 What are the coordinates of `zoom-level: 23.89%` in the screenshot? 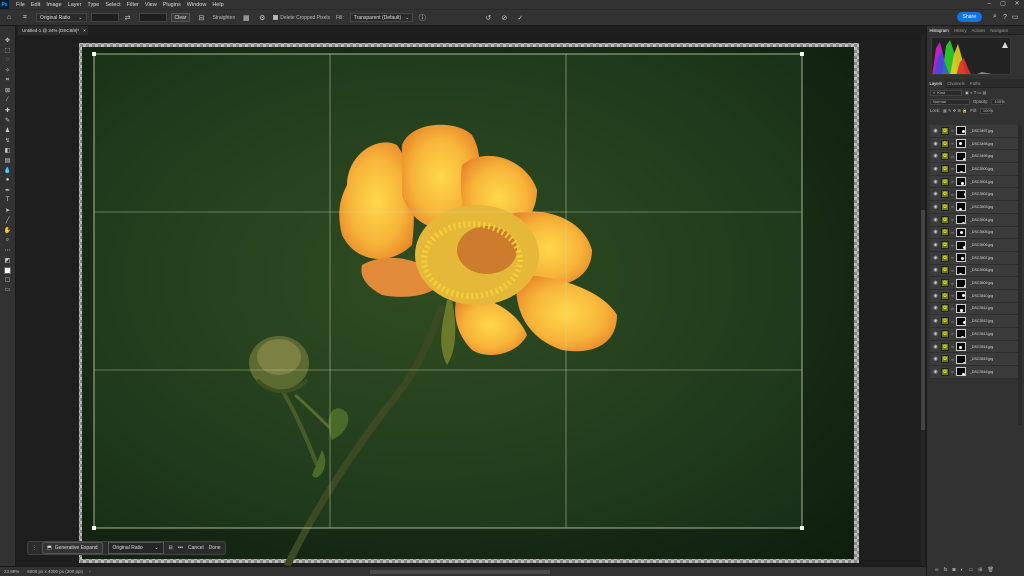 It's located at (11, 571).